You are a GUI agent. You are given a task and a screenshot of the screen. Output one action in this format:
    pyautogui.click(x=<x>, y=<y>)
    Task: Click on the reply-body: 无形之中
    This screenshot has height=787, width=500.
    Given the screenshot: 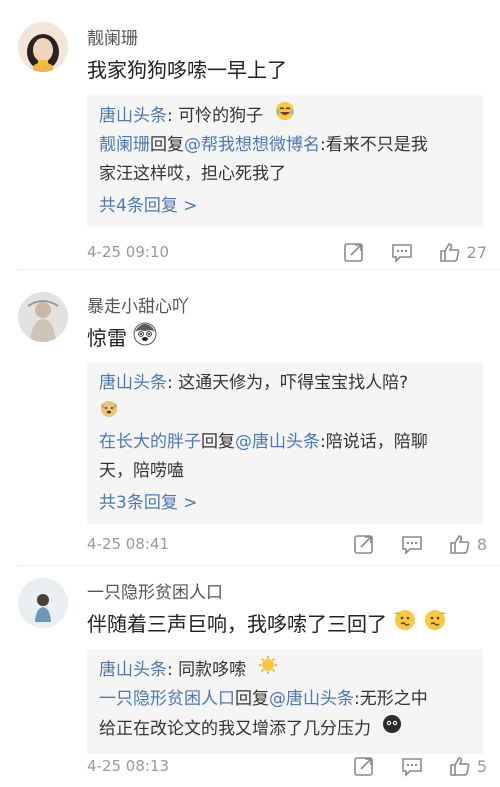 What is the action you would take?
    pyautogui.click(x=393, y=699)
    